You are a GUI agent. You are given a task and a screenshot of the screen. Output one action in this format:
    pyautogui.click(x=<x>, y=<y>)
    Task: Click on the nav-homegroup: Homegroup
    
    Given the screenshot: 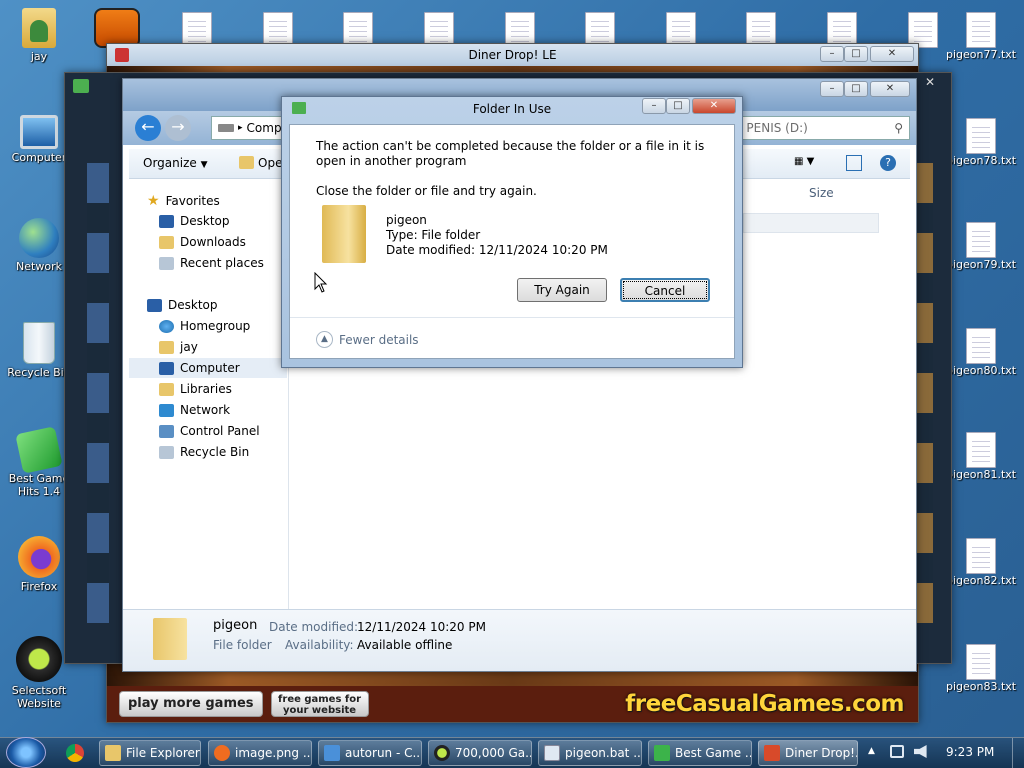 What is the action you would take?
    pyautogui.click(x=204, y=326)
    